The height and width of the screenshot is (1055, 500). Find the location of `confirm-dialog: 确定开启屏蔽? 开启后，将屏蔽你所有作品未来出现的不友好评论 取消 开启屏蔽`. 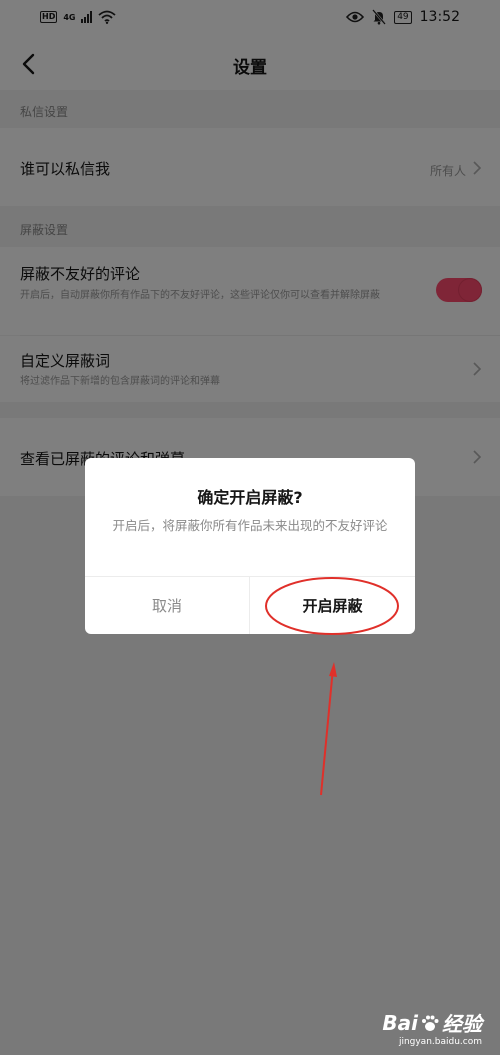

confirm-dialog: 确定开启屏蔽? 开启后，将屏蔽你所有作品未来出现的不友好评论 取消 开启屏蔽 is located at coordinates (250, 546).